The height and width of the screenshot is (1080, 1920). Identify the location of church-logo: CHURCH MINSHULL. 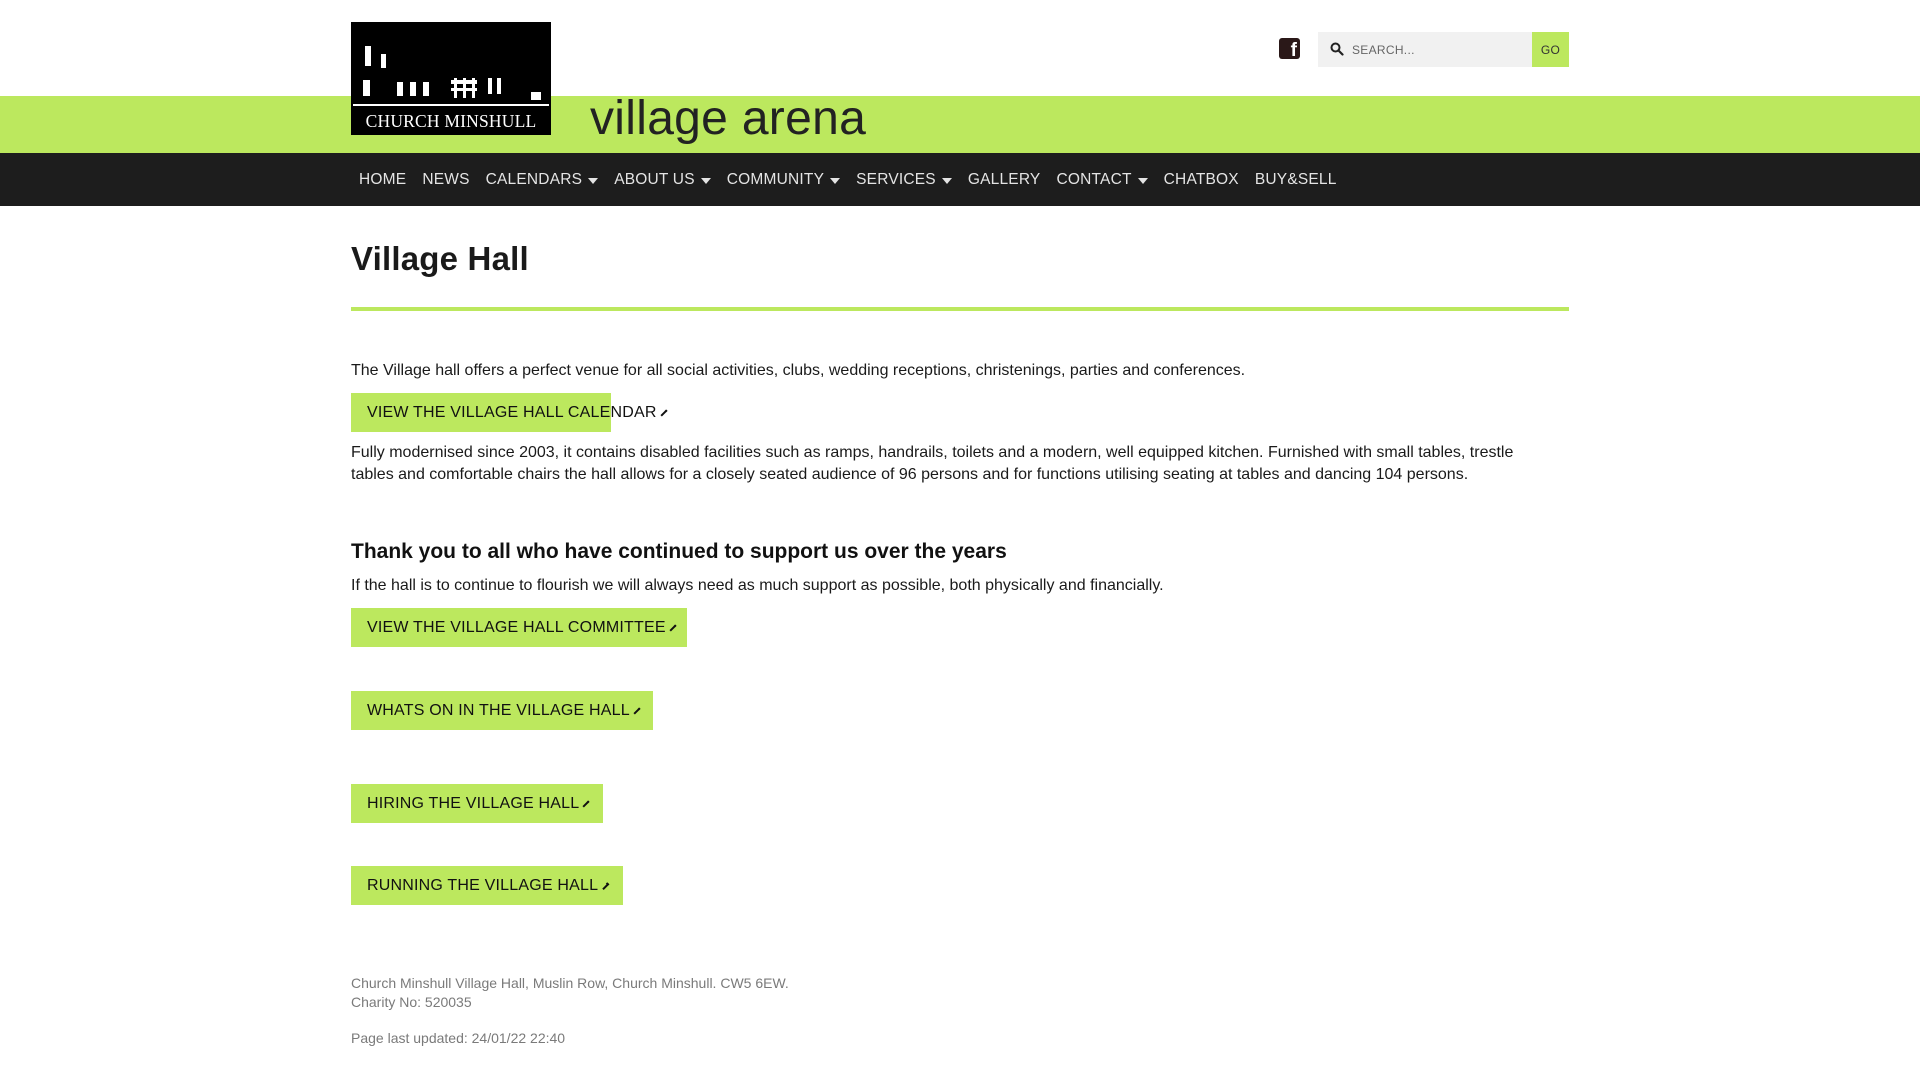
(451, 78).